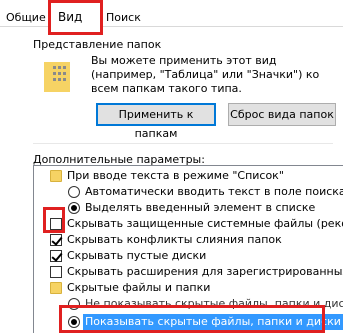  Describe the element at coordinates (74, 192) in the screenshot. I see `radio-auto-type-search` at that location.